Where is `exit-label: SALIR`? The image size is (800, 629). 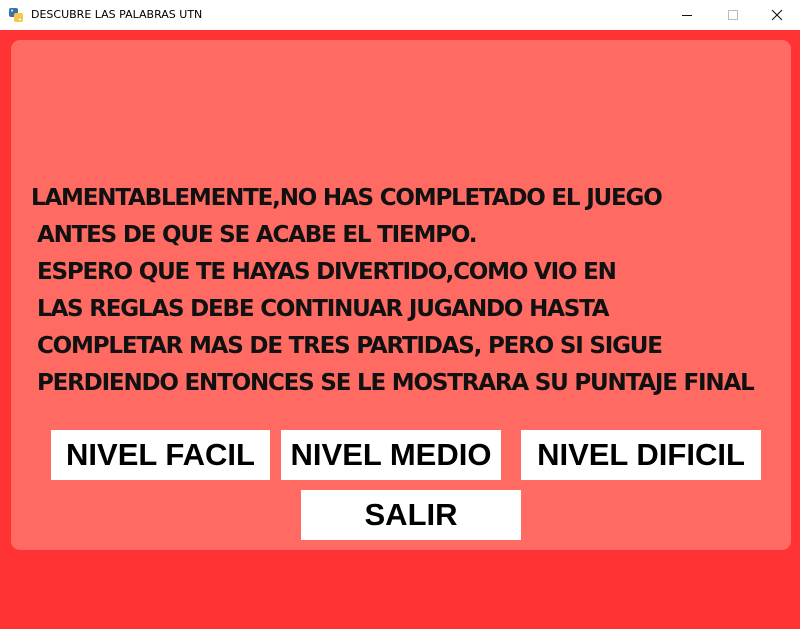 exit-label: SALIR is located at coordinates (411, 514).